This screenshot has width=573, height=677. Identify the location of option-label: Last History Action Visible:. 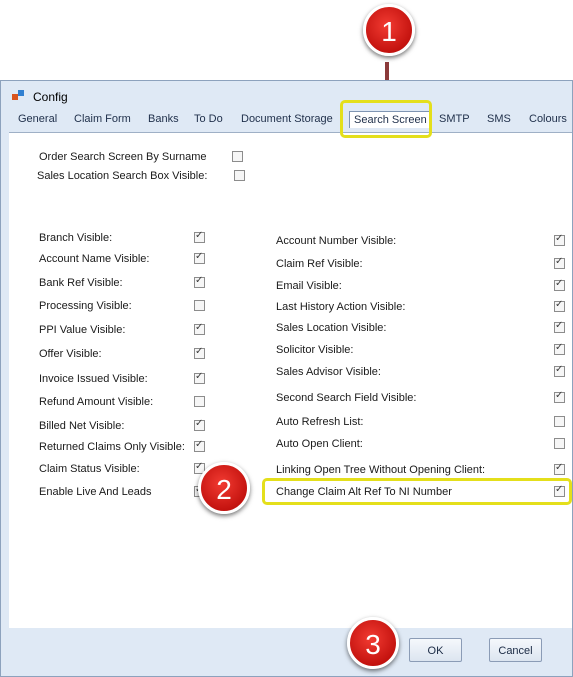
(341, 307).